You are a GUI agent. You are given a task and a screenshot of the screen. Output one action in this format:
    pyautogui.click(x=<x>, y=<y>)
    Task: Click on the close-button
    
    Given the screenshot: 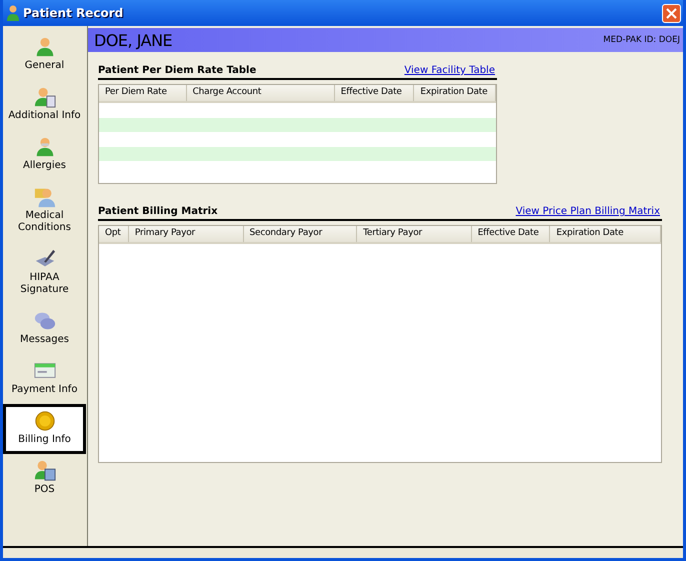 What is the action you would take?
    pyautogui.click(x=671, y=13)
    